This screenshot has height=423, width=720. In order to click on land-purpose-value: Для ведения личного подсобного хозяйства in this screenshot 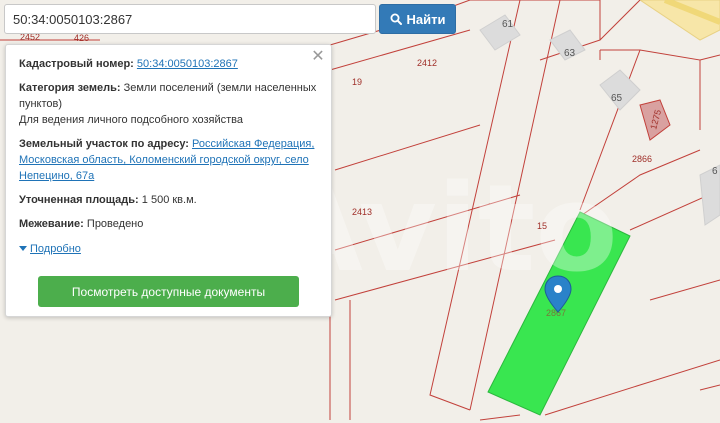, I will do `click(131, 120)`.